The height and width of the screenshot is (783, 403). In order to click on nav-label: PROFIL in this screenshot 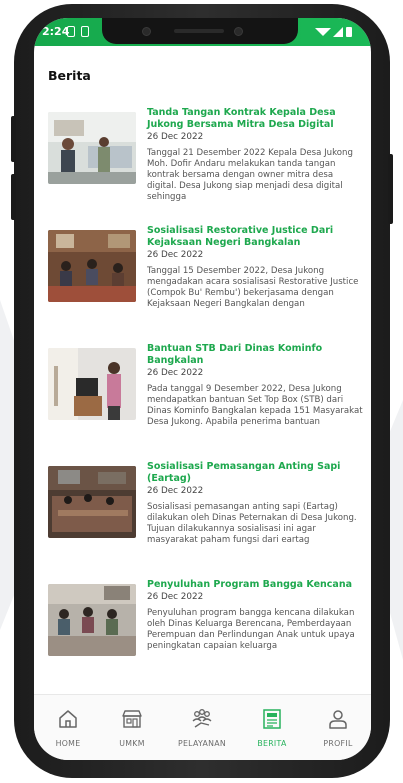, I will do `click(338, 743)`.